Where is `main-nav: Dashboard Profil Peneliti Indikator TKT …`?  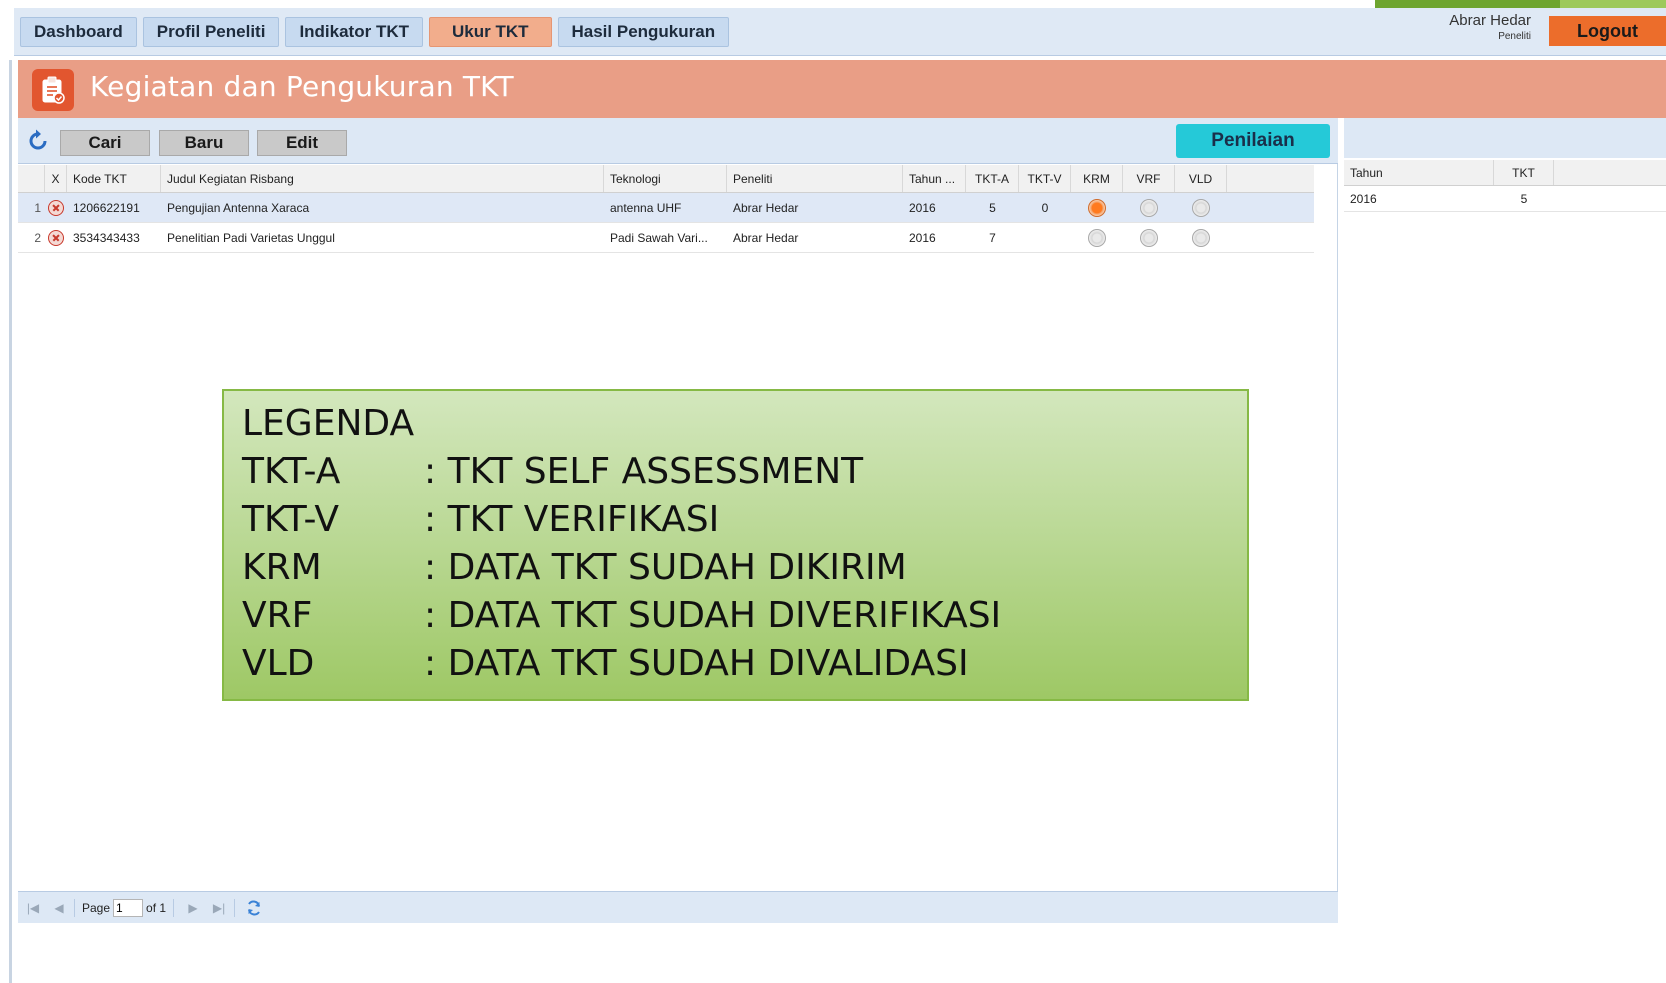
main-nav: Dashboard Profil Peneliti Indikator TKT … is located at coordinates (375, 32).